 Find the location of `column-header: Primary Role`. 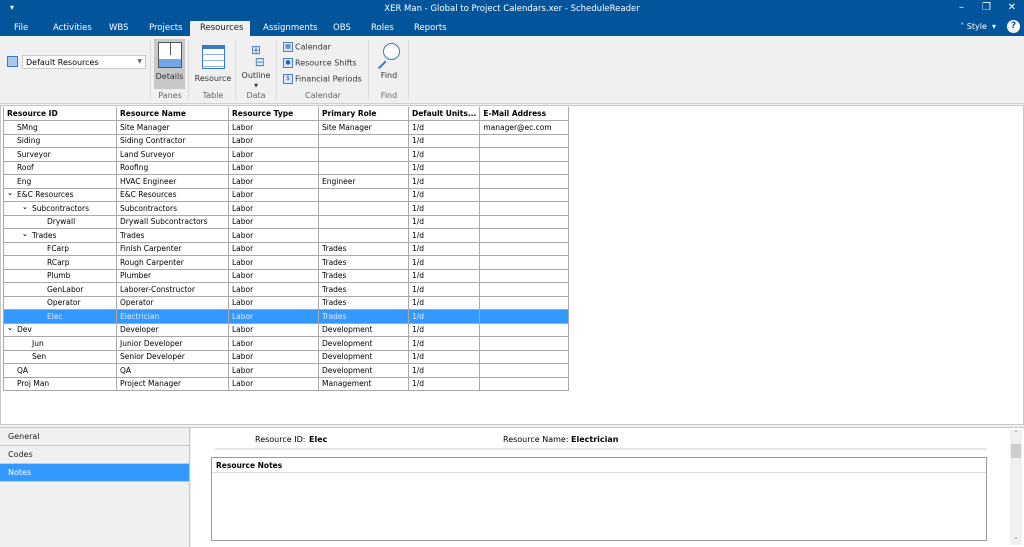

column-header: Primary Role is located at coordinates (363, 114).